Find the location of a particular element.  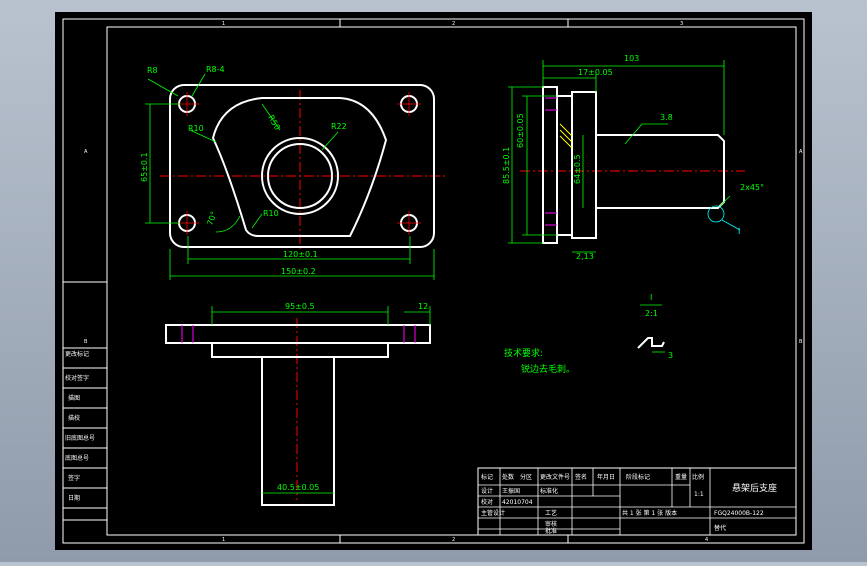

zone-col-2-bottom: 2 is located at coordinates (453, 540).